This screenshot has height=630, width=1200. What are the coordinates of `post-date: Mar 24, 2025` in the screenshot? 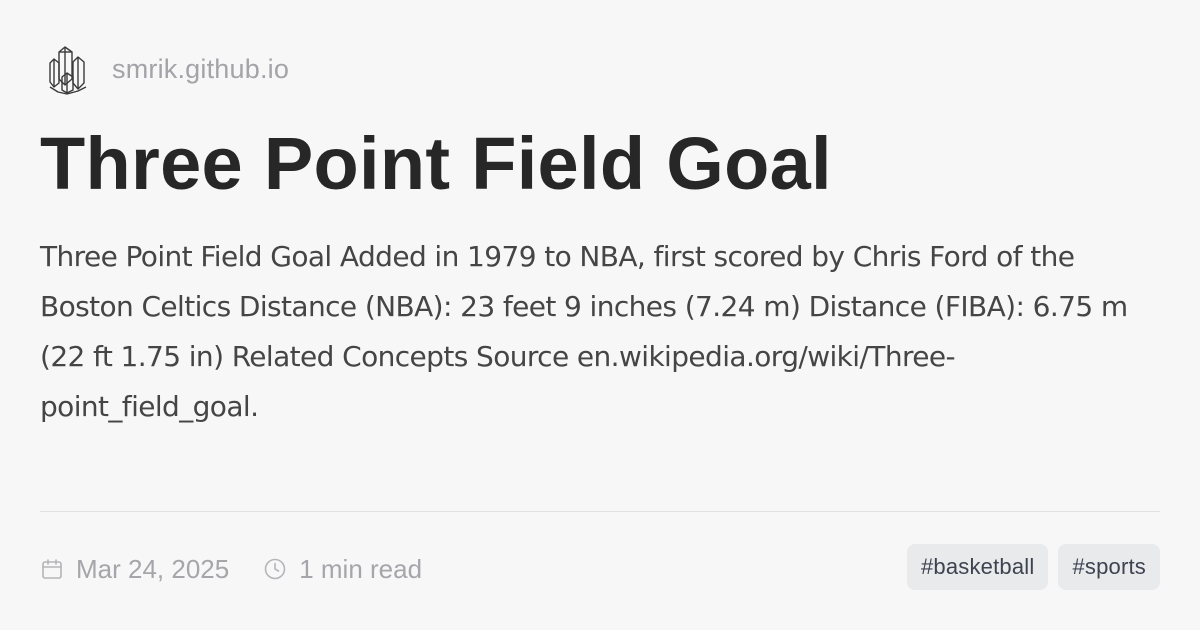 It's located at (134, 569).